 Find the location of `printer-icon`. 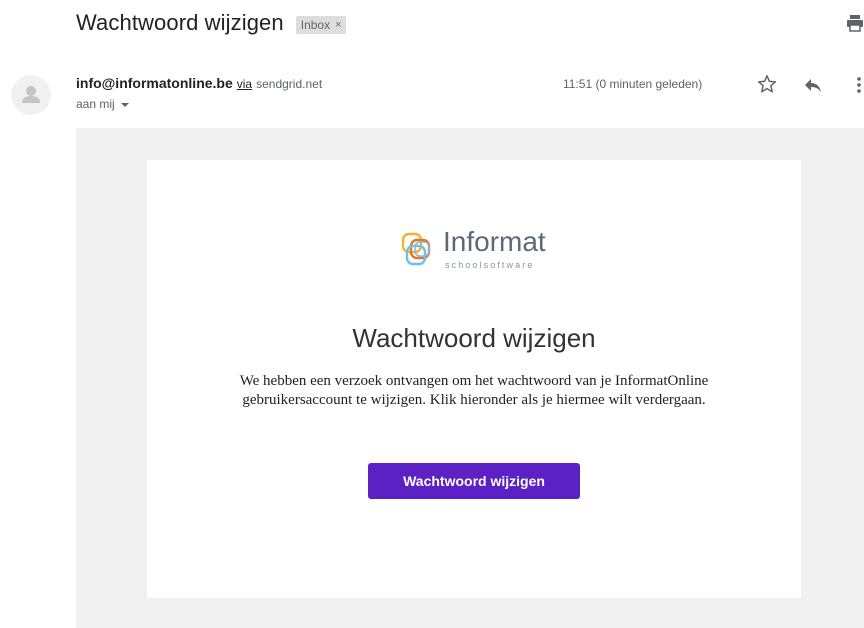

printer-icon is located at coordinates (855, 23).